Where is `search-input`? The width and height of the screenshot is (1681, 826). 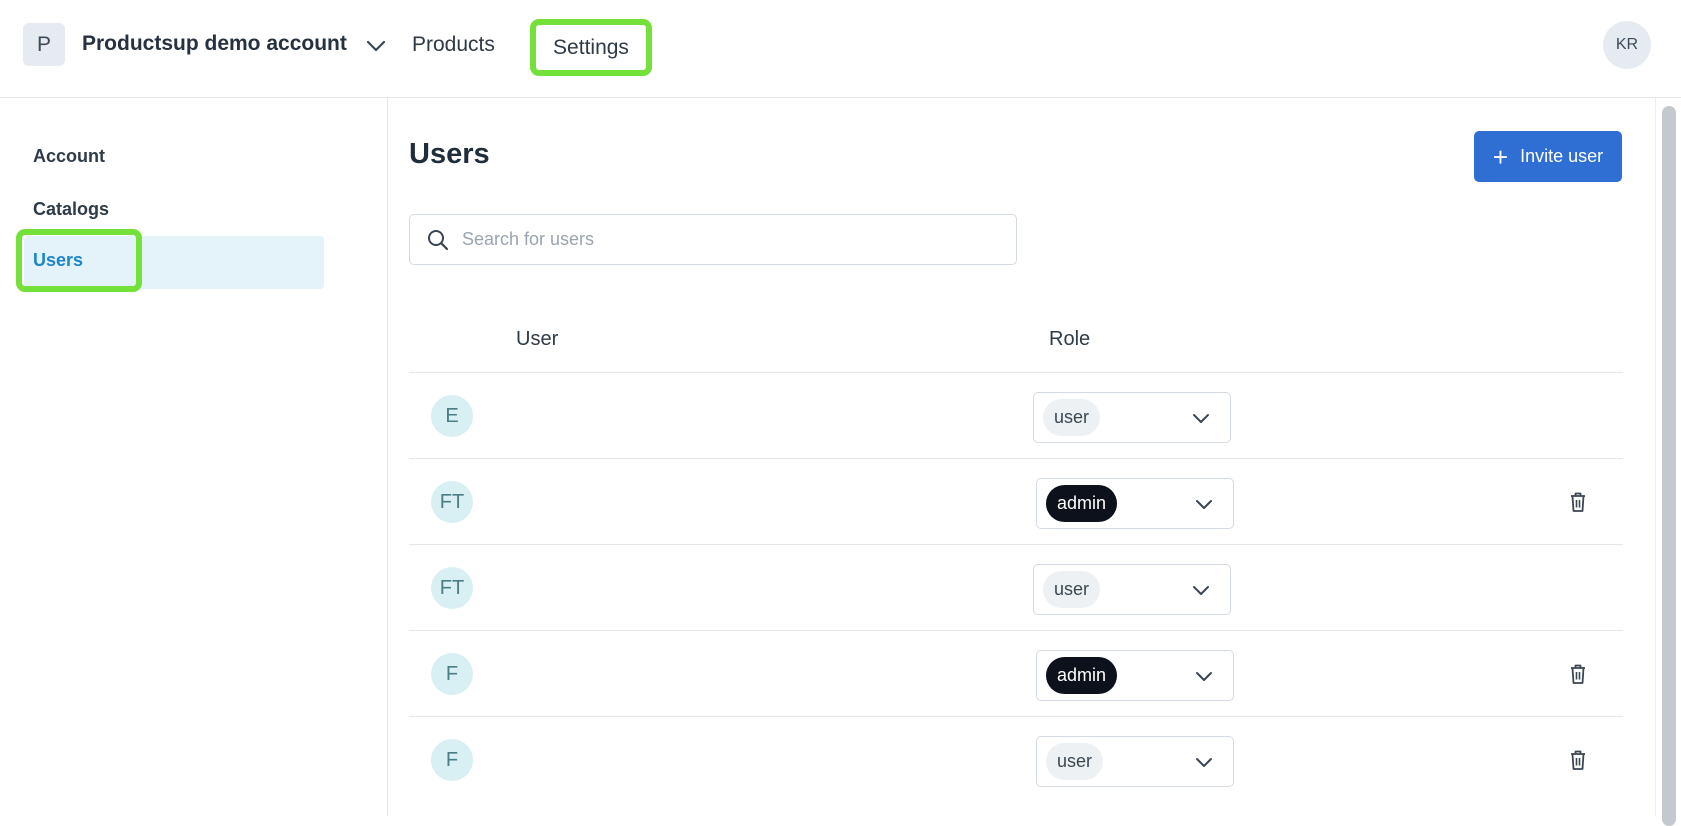
search-input is located at coordinates (722, 239).